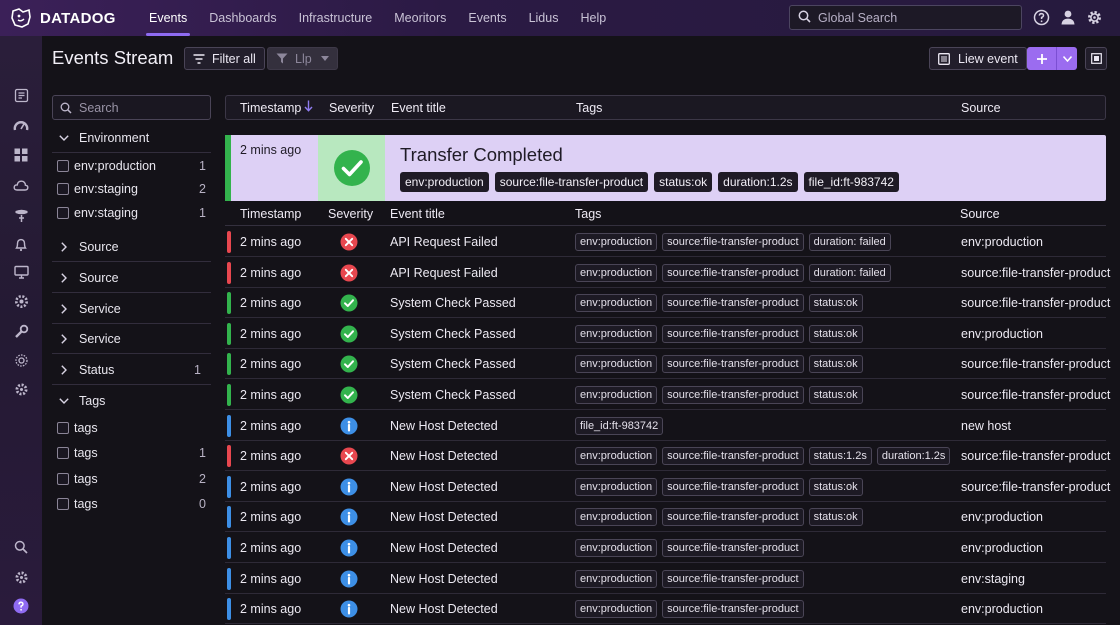 Image resolution: width=1120 pixels, height=625 pixels. What do you see at coordinates (74, 18) in the screenshot?
I see `logo: DATADOG` at bounding box center [74, 18].